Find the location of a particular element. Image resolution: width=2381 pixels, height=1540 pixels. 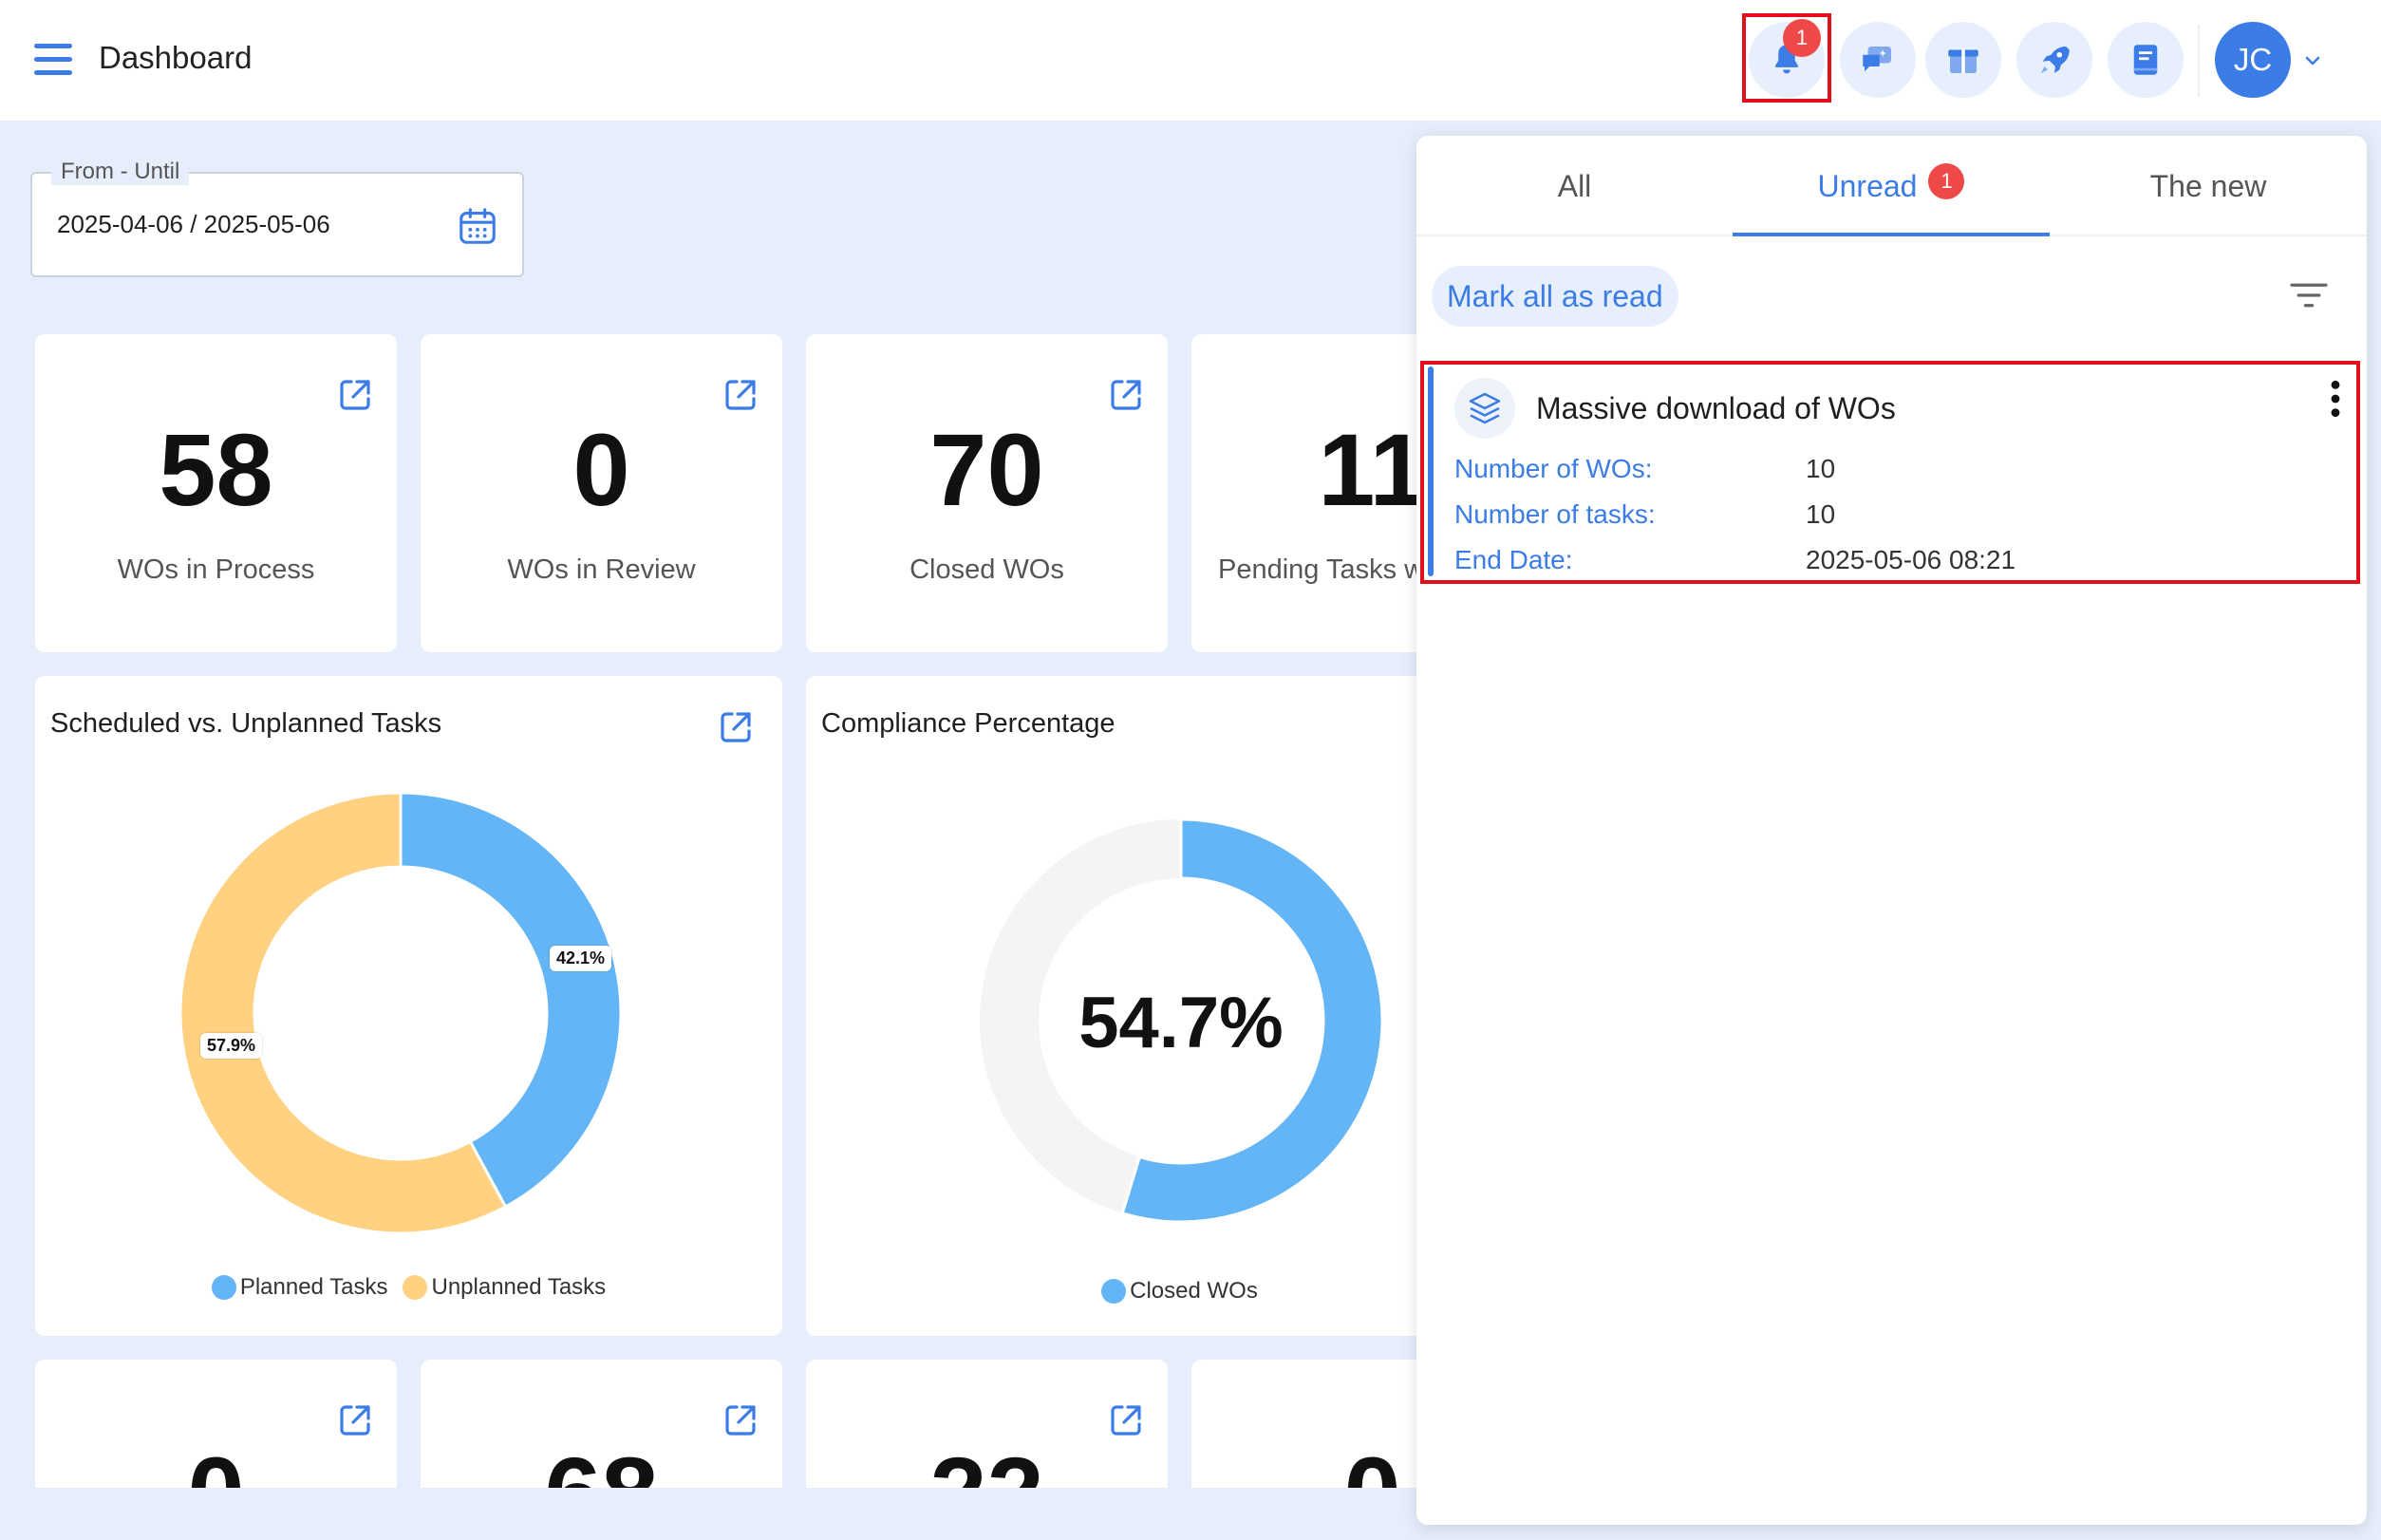

notification-tabs: All Unread 1 The new is located at coordinates (1892, 186).